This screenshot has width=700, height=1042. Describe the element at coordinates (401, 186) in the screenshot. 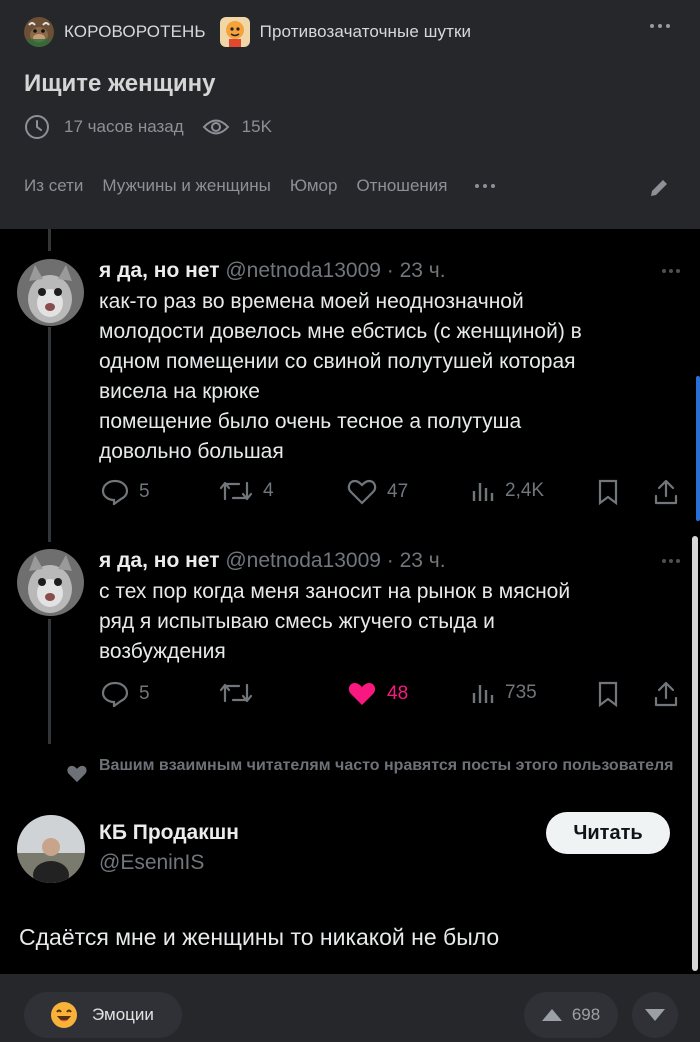

I see `tag-item: Отношения` at that location.